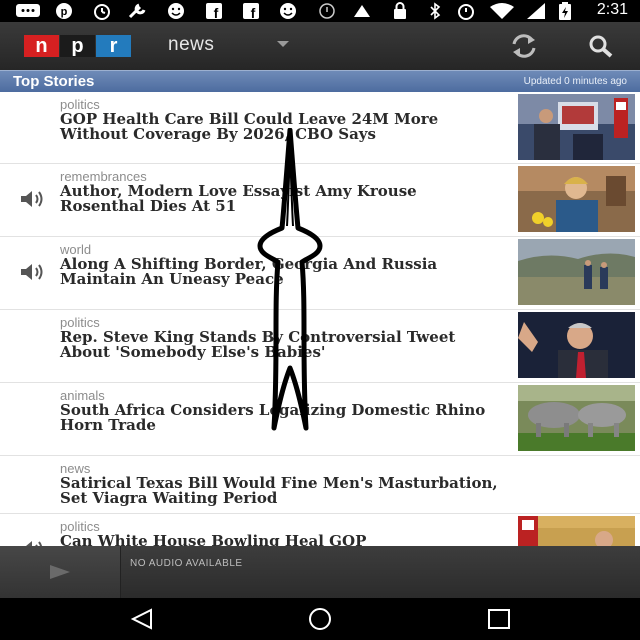  I want to click on lock-icon, so click(400, 11).